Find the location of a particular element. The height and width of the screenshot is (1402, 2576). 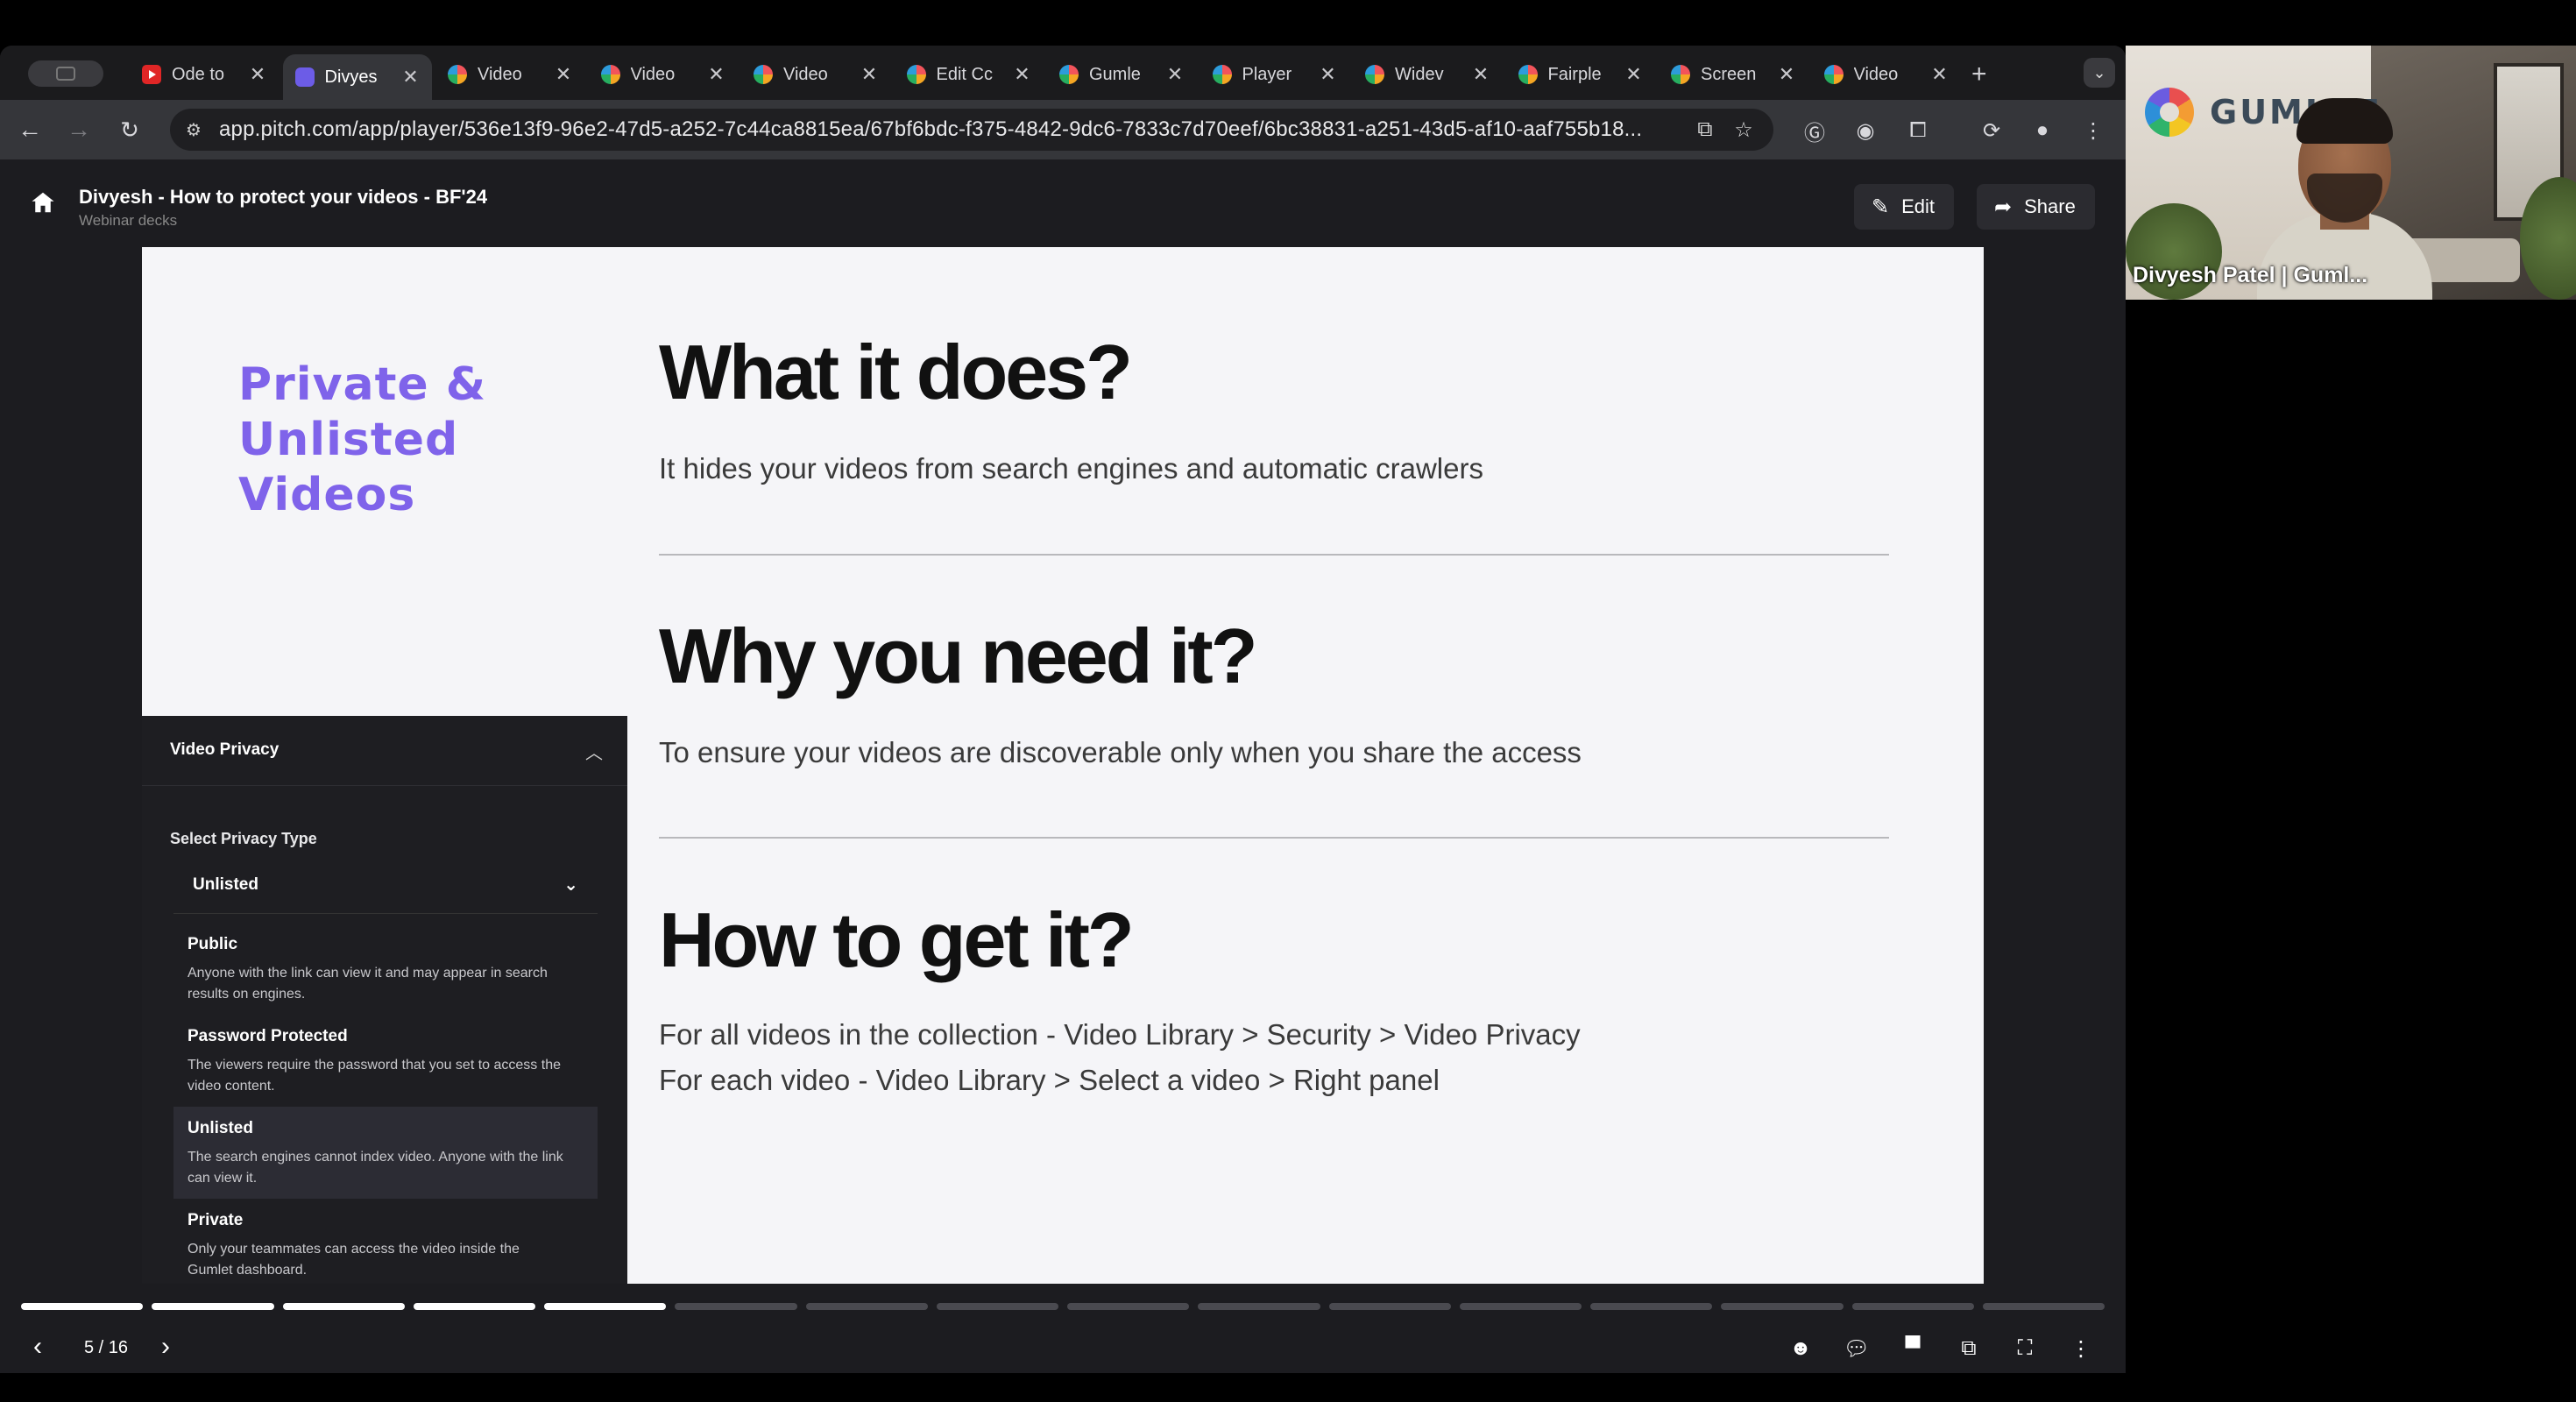

reload-icon: ↻ is located at coordinates (129, 129).